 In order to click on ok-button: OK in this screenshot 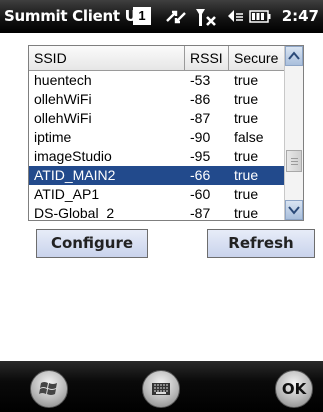, I will do `click(294, 389)`.